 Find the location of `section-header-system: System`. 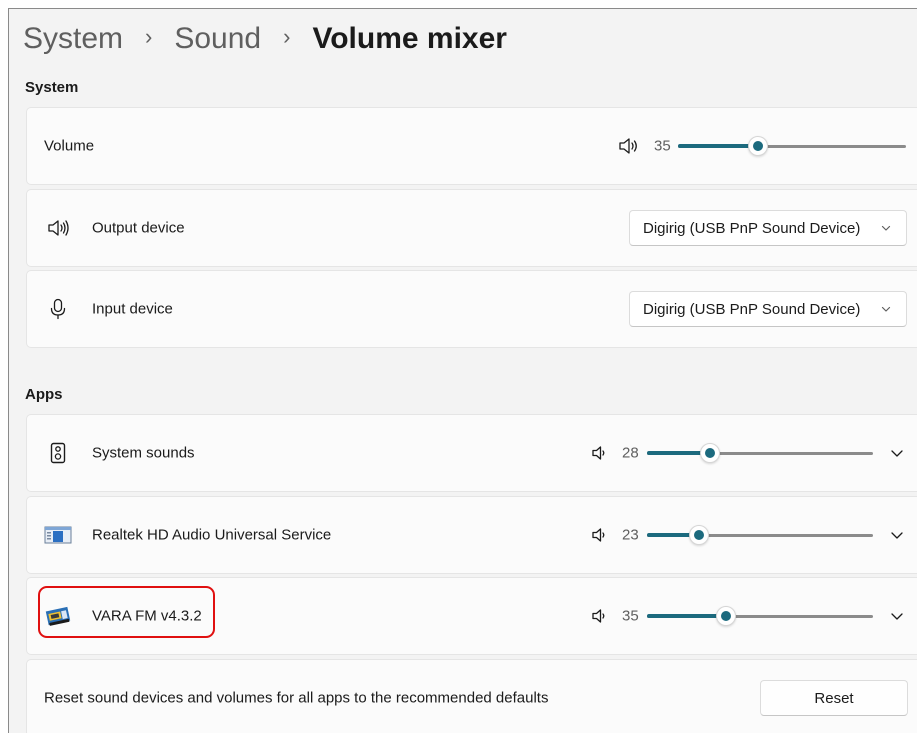

section-header-system: System is located at coordinates (52, 87).